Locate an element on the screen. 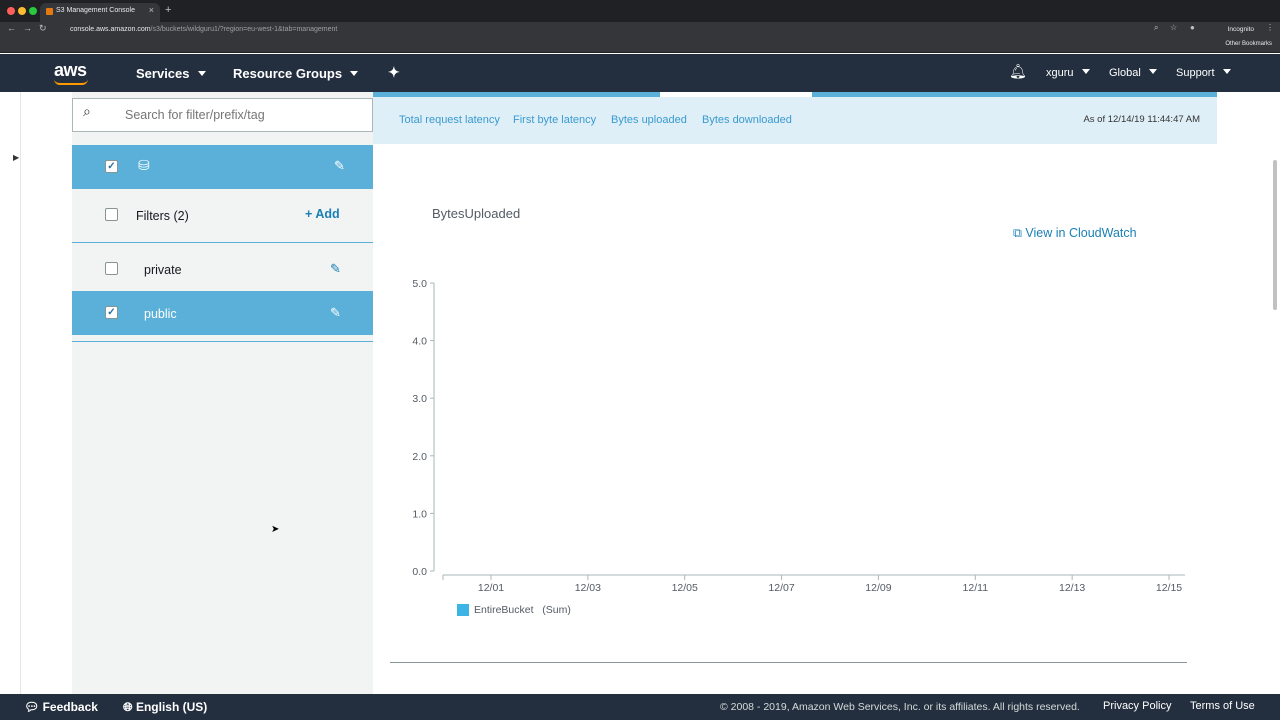 Image resolution: width=1280 pixels, height=720 pixels. y-tick-label: 1.0 is located at coordinates (419, 514).